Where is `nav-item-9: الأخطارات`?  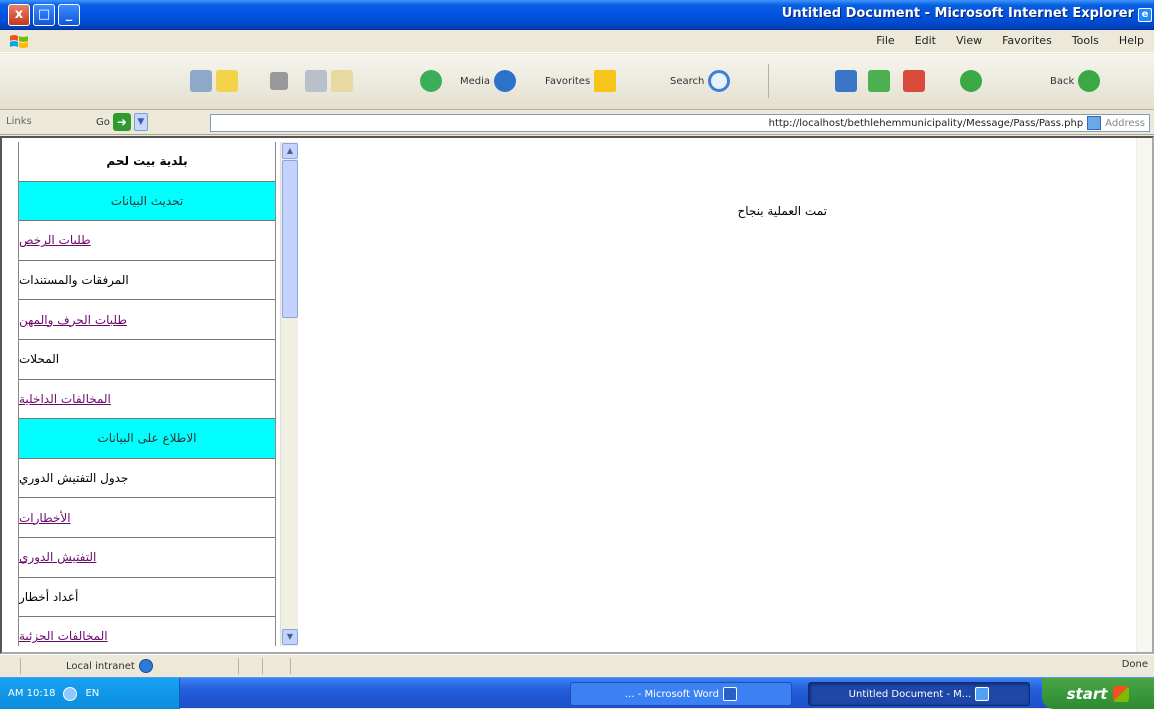 nav-item-9: الأخطارات is located at coordinates (147, 518).